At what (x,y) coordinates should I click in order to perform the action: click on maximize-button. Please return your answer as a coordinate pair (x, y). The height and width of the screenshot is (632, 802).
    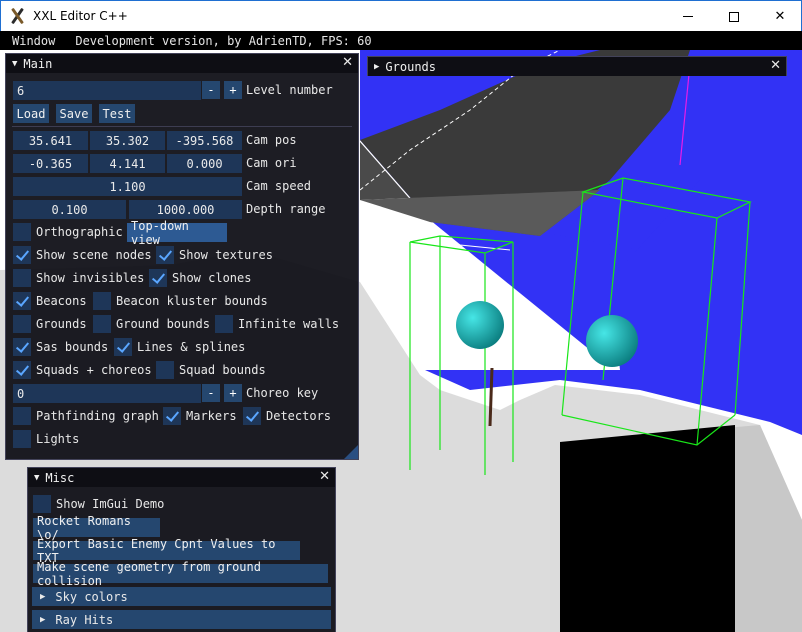
    Looking at the image, I should click on (734, 16).